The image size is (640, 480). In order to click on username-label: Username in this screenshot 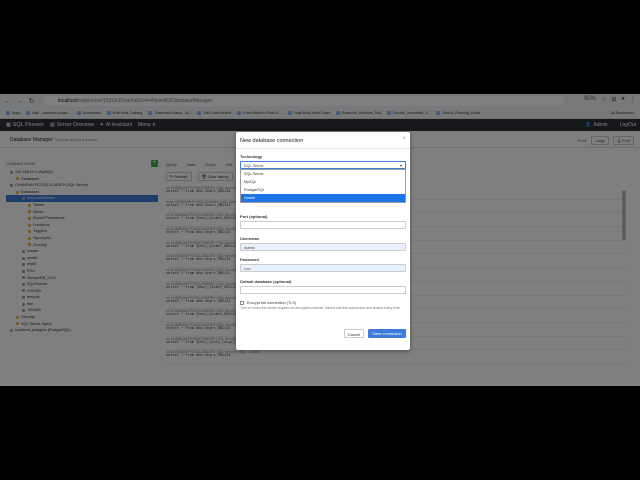, I will do `click(250, 238)`.